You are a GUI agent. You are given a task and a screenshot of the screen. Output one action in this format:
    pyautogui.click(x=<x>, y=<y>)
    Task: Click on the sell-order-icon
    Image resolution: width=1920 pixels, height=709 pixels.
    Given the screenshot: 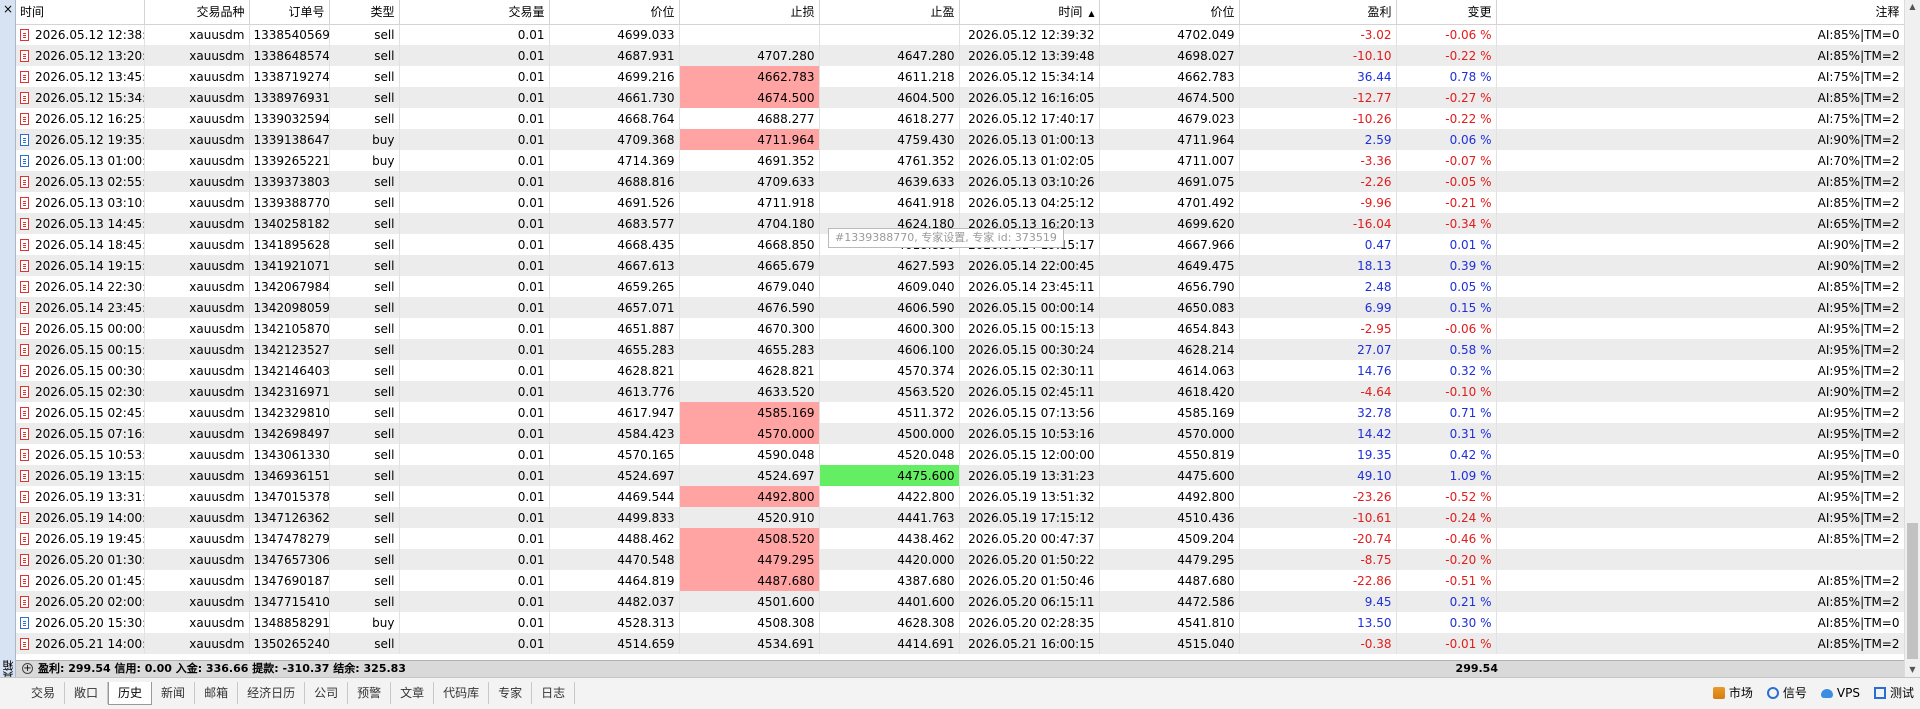 What is the action you would take?
    pyautogui.click(x=24, y=517)
    